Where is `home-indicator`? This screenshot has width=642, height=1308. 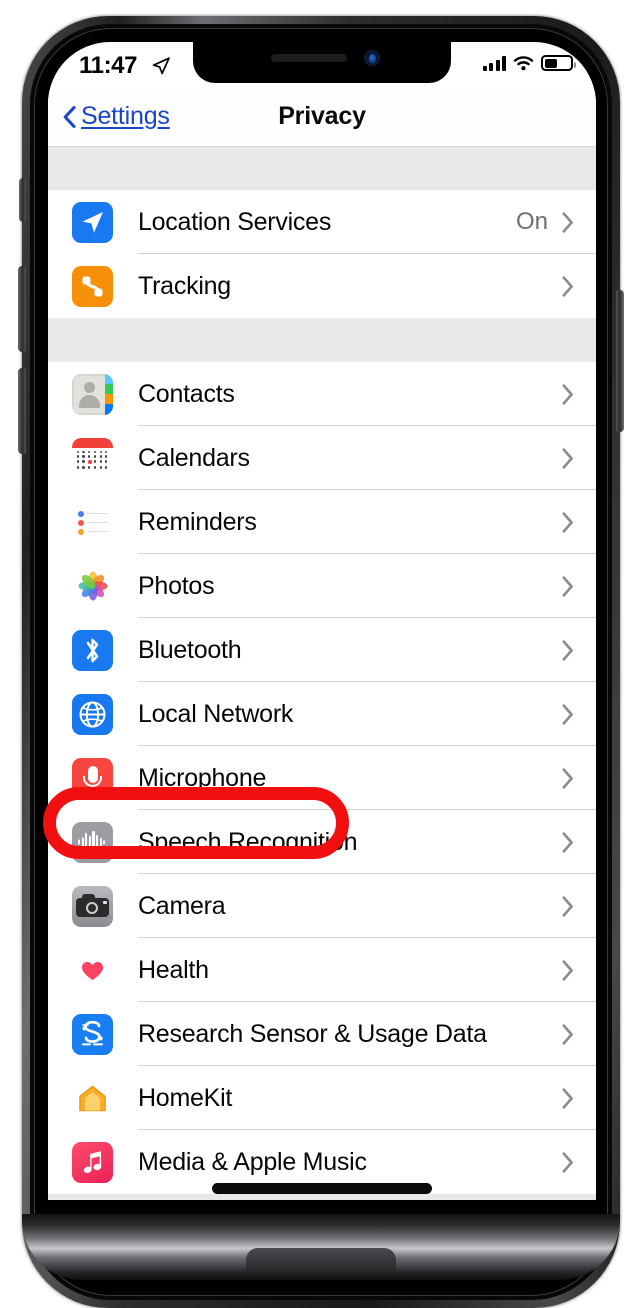 home-indicator is located at coordinates (322, 1188).